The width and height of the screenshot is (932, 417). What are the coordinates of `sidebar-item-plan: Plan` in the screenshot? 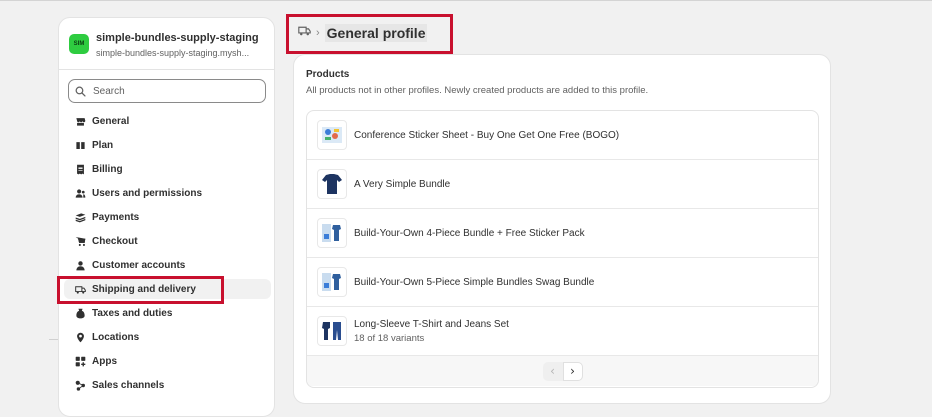 It's located at (167, 145).